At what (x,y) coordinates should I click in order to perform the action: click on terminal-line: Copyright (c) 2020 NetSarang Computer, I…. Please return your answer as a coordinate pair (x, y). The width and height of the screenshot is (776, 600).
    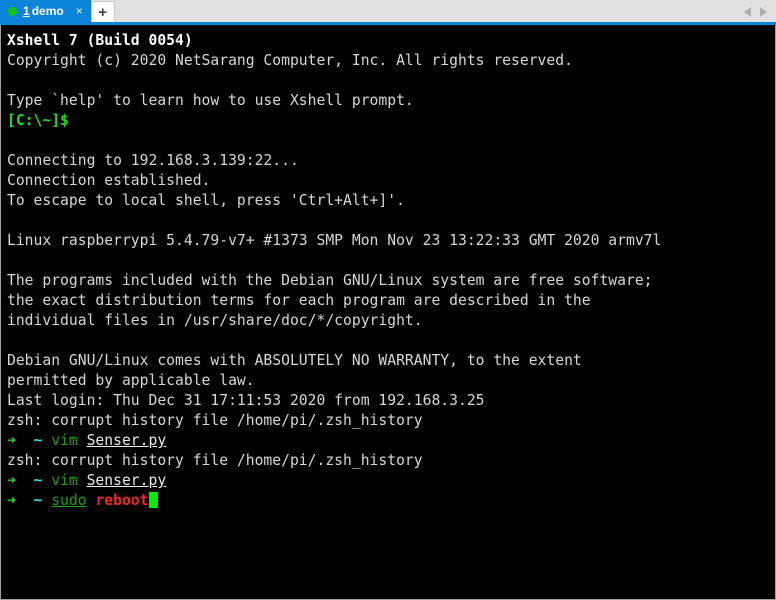
    Looking at the image, I should click on (391, 61).